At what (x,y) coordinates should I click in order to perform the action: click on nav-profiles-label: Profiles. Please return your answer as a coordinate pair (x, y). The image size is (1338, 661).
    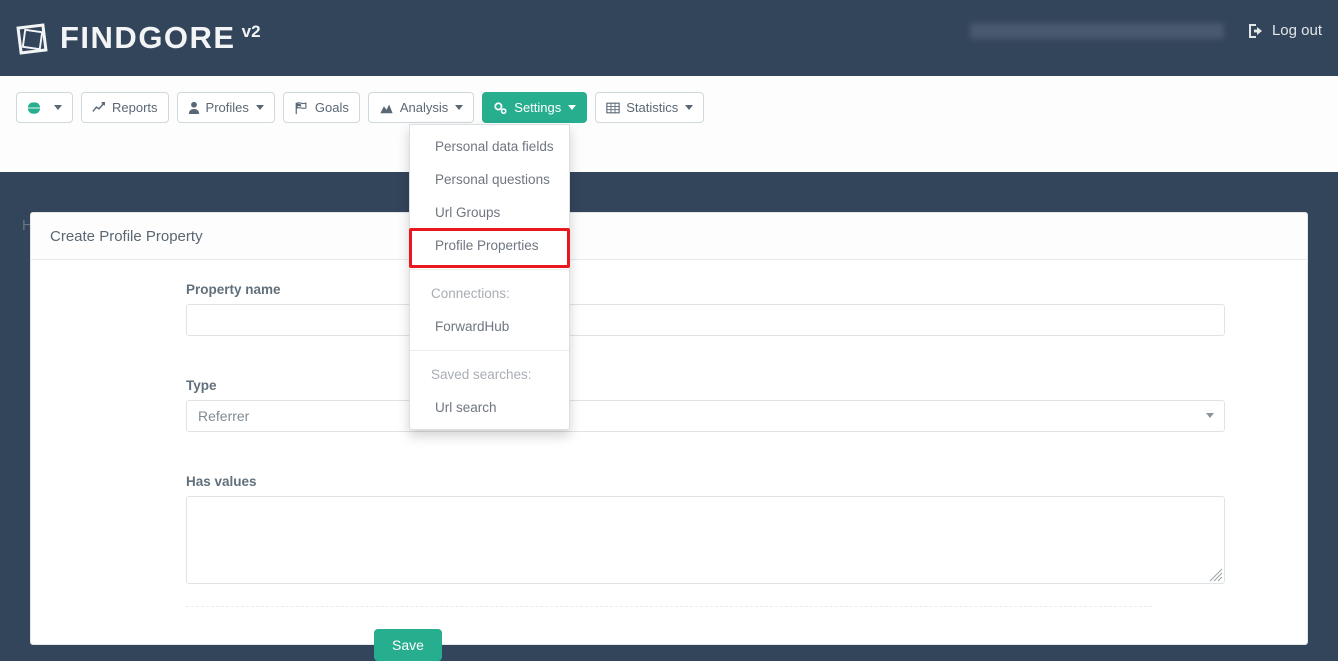
    Looking at the image, I should click on (227, 107).